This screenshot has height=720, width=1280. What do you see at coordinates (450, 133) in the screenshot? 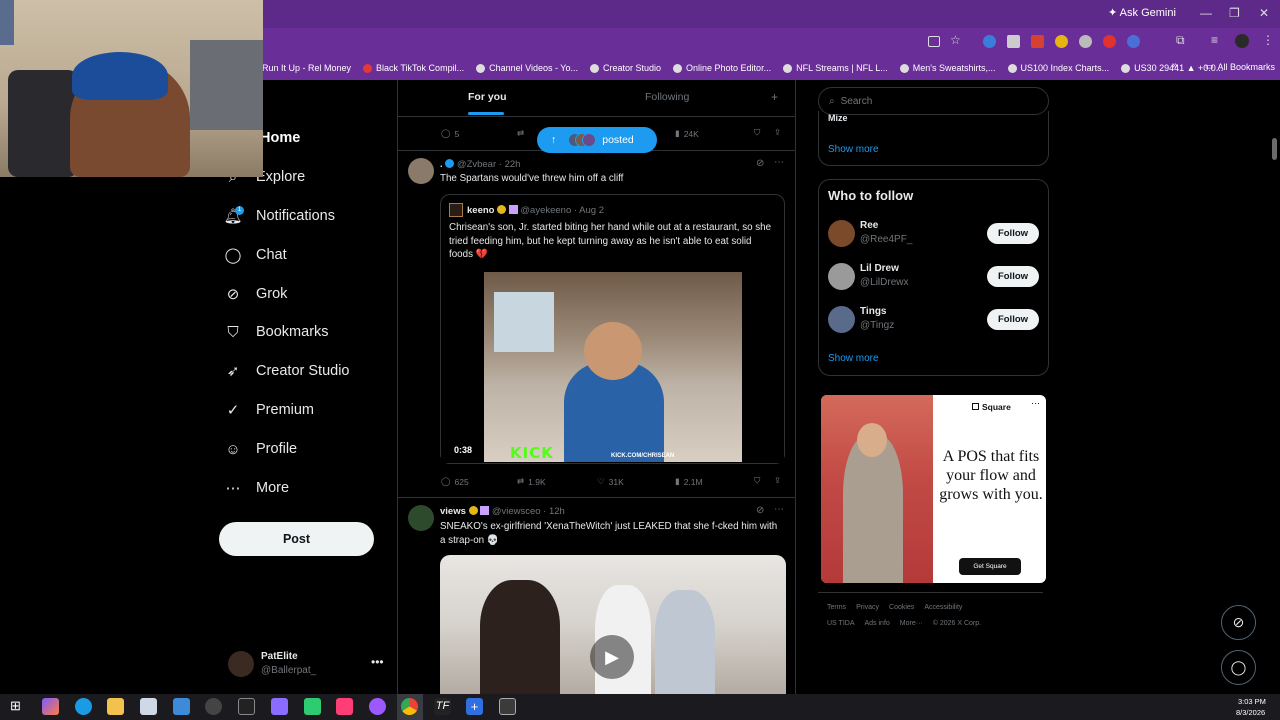
I see `reply-button: ◯ 5` at bounding box center [450, 133].